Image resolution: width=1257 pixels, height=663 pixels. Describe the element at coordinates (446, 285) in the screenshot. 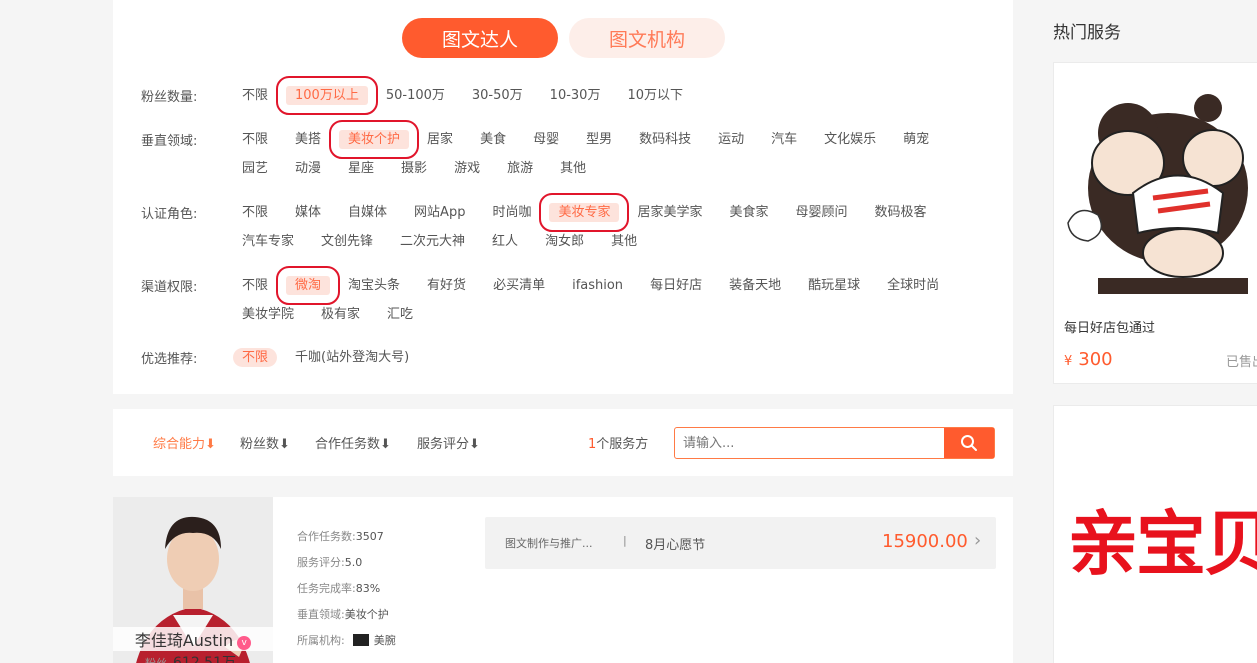

I see `filter-option: 有好货` at that location.